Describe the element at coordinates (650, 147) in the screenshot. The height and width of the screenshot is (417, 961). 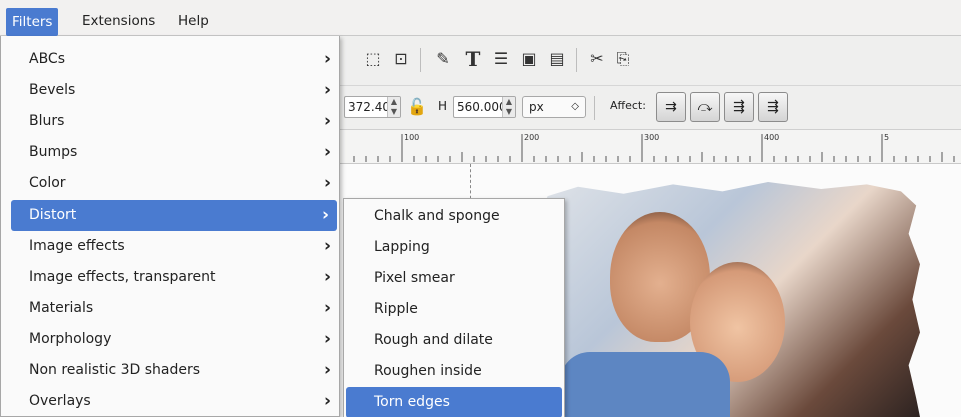
I see `horizontal-ruler: 100 200 300 400 5` at that location.